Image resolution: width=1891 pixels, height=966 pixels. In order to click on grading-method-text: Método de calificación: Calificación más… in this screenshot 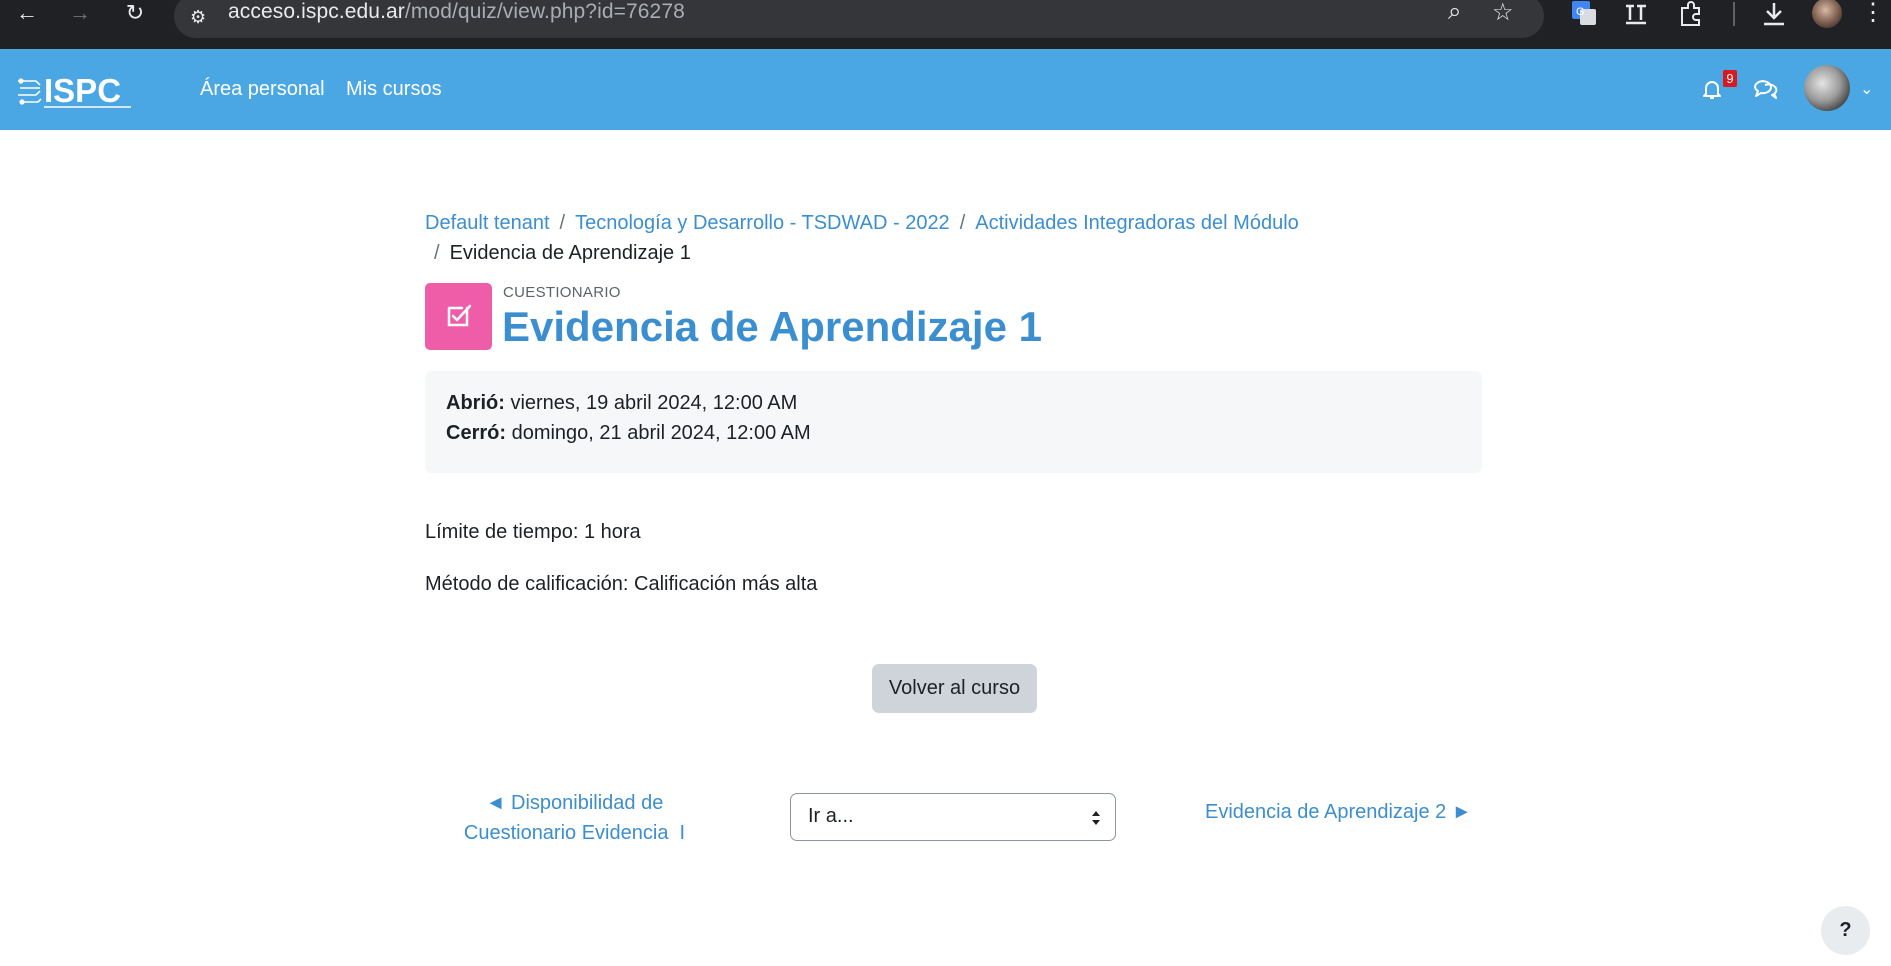, I will do `click(621, 584)`.